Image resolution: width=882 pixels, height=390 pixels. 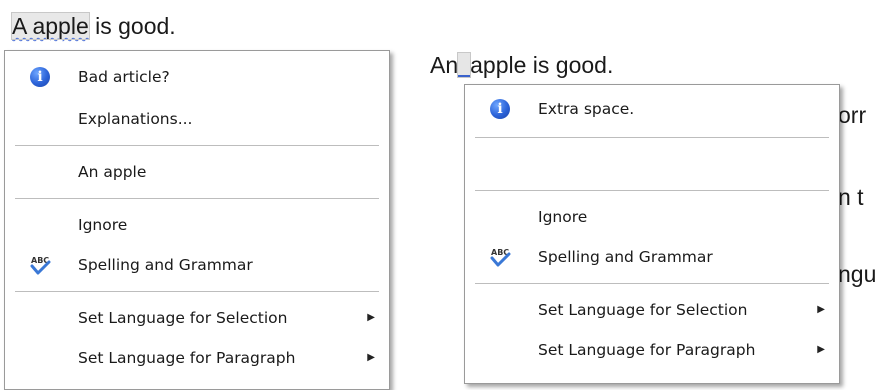 What do you see at coordinates (857, 274) in the screenshot?
I see `background-text-line: ngu` at bounding box center [857, 274].